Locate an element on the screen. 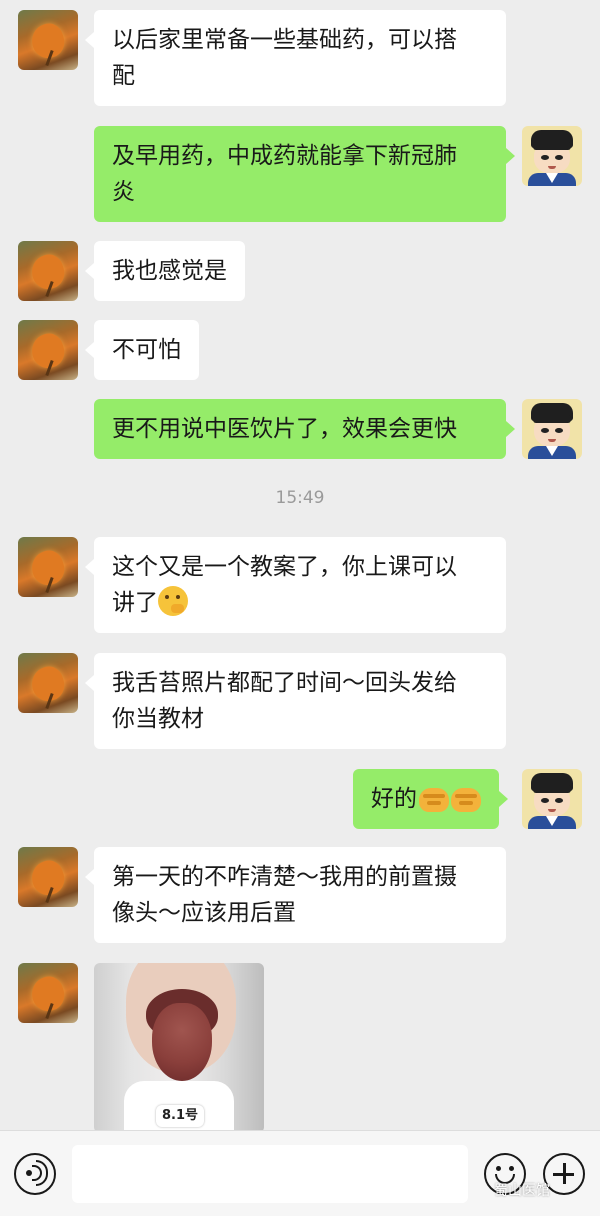  message-text: 我也感觉是 is located at coordinates (169, 271).